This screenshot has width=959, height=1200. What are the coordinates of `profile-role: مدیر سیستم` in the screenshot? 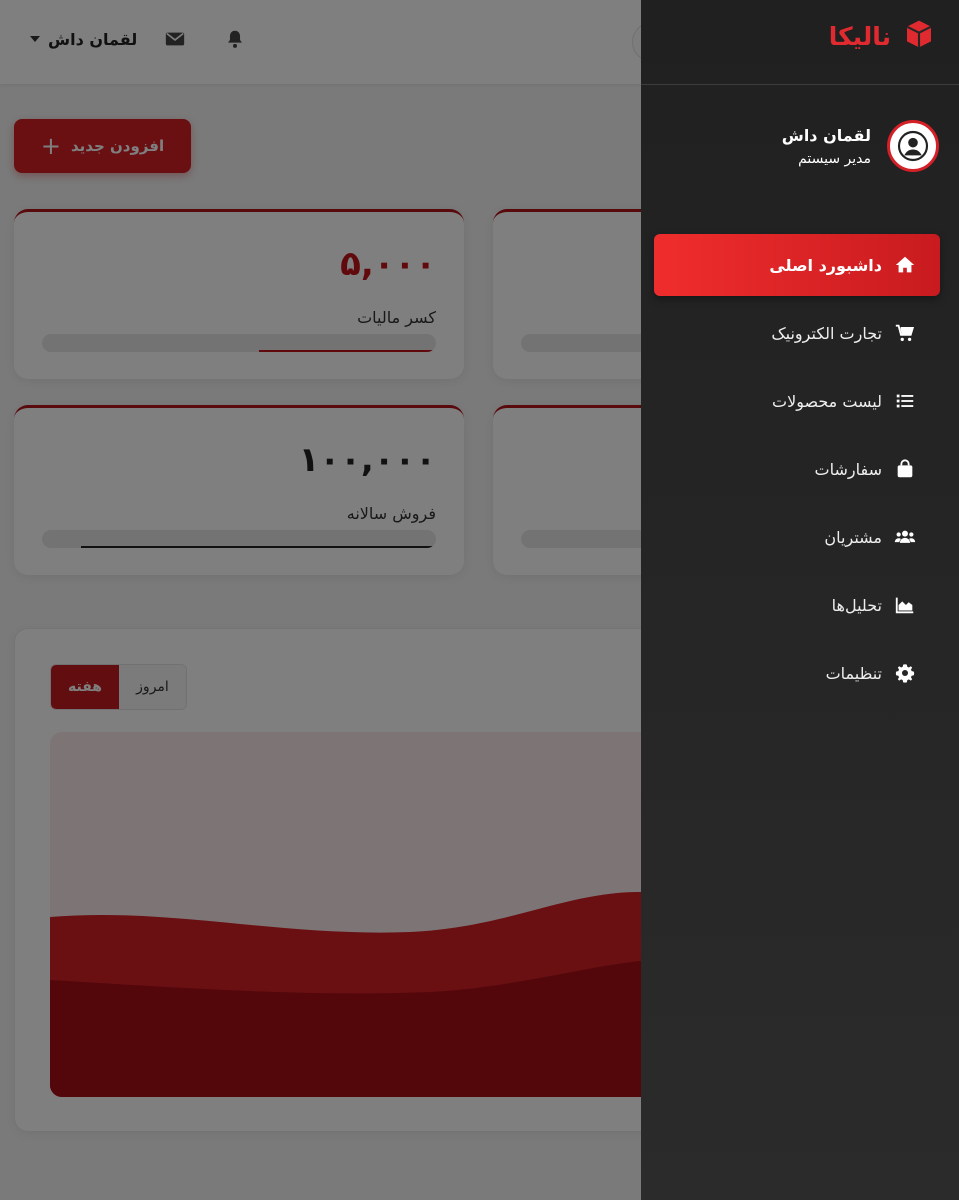 It's located at (834, 158).